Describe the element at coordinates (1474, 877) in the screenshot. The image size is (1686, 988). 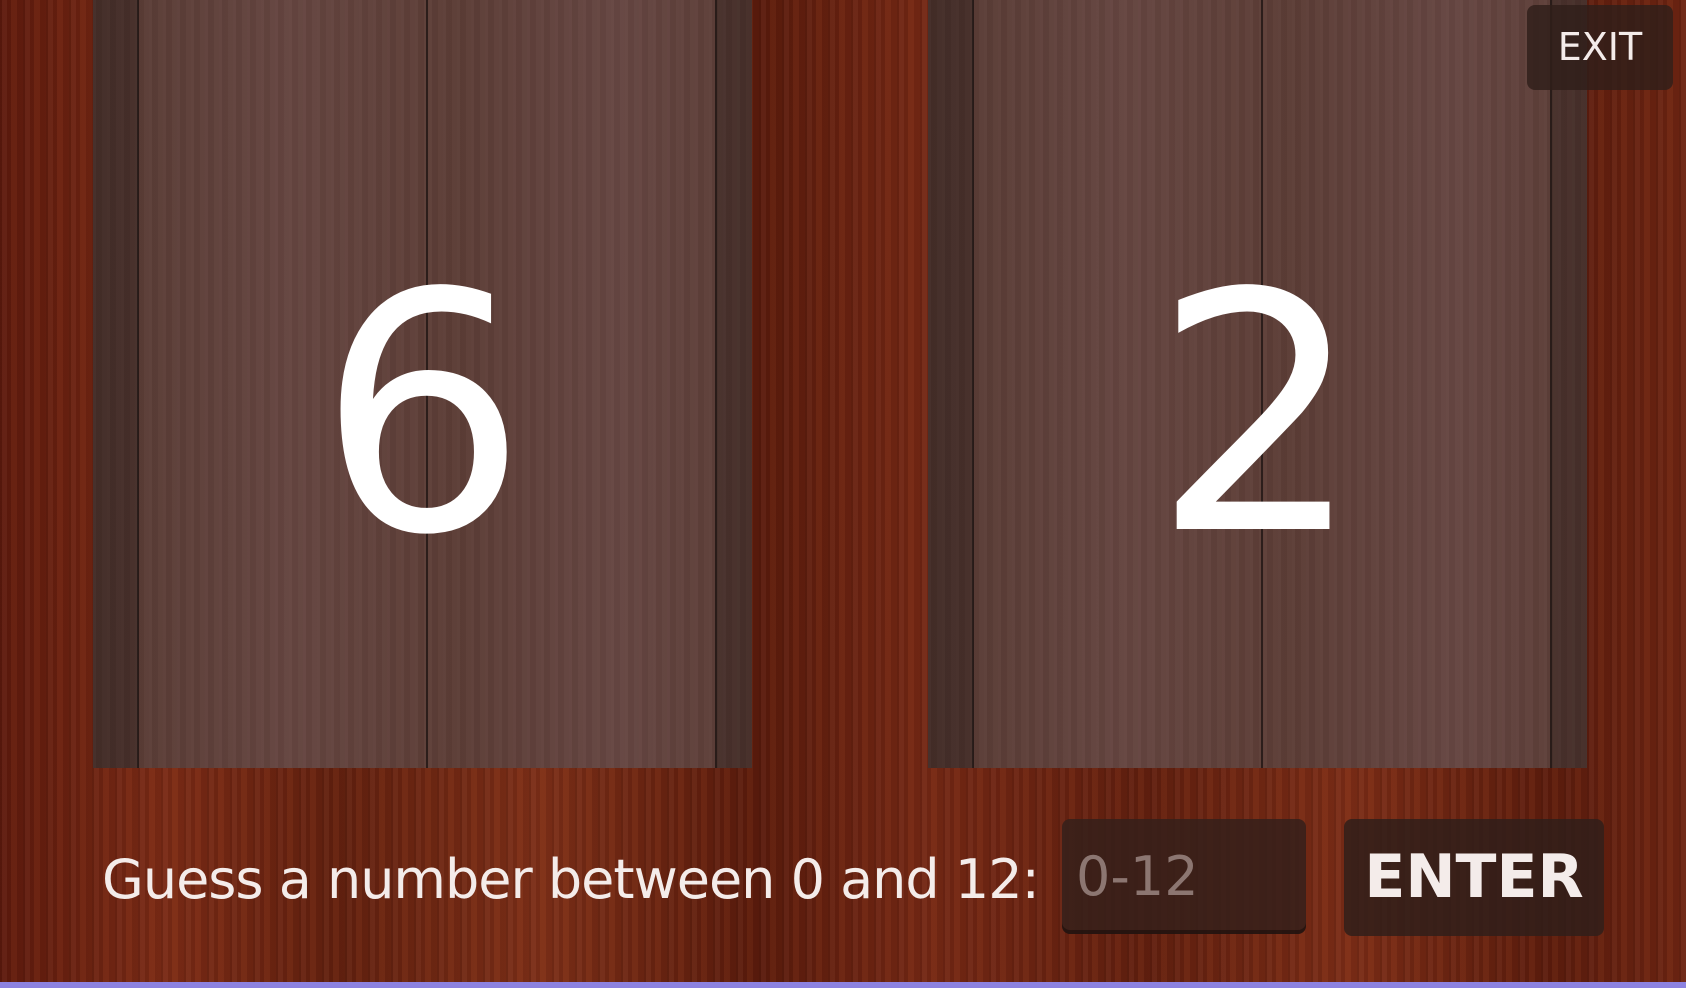
I see `enter-button: ENTER` at that location.